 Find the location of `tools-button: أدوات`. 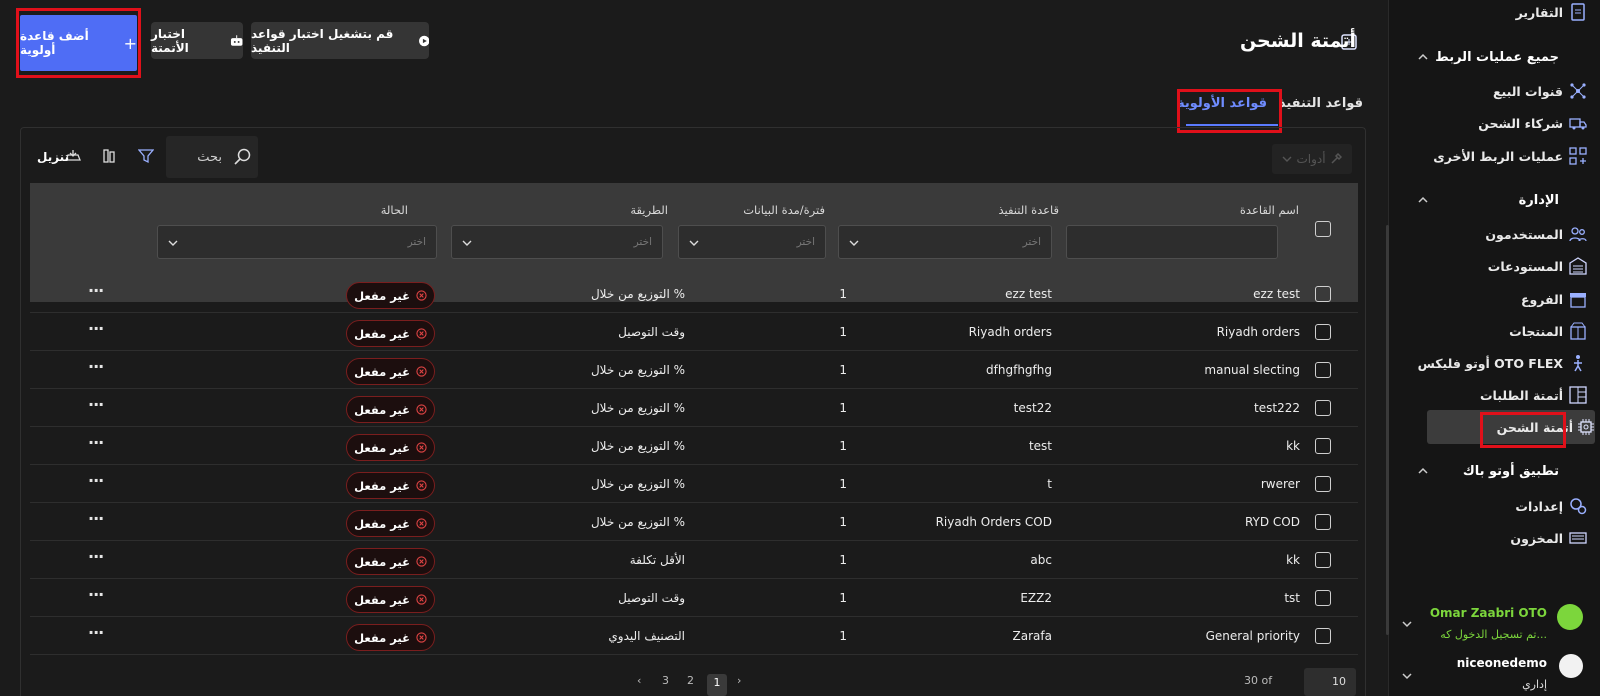

tools-button: أدوات is located at coordinates (1312, 159).